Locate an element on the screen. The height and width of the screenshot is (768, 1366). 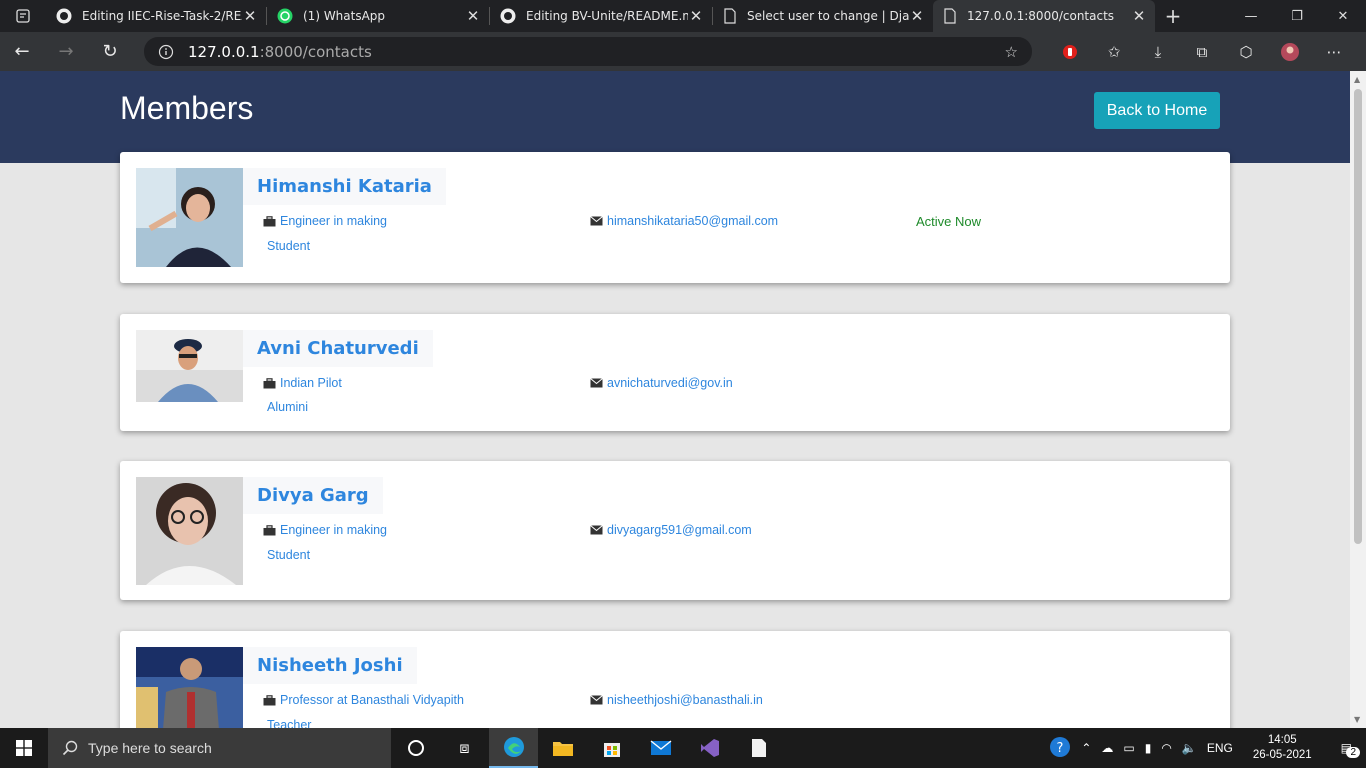
taskbar-visual-studio is located at coordinates (709, 748).